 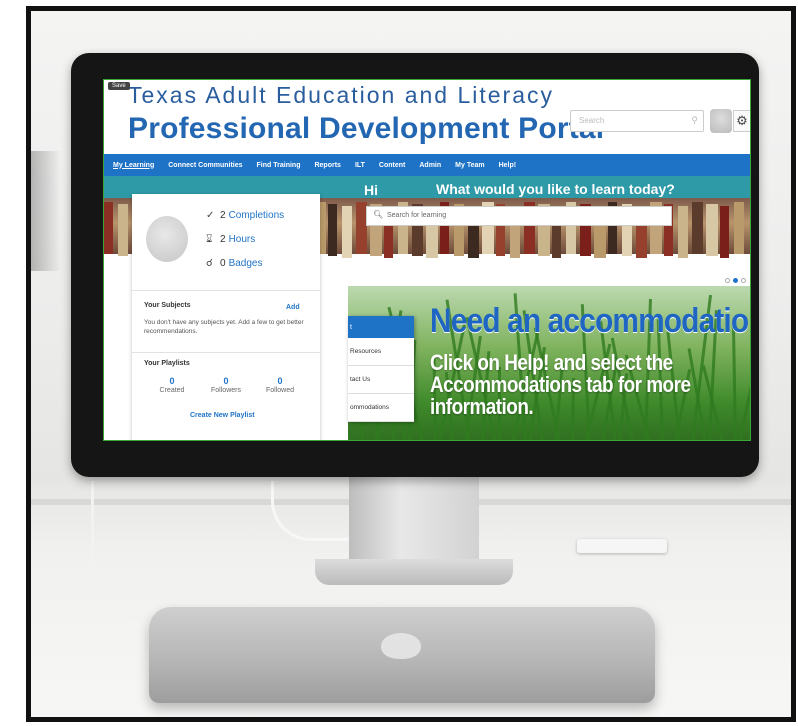 I want to click on hero-question: What would you like to learn today?, so click(x=555, y=189).